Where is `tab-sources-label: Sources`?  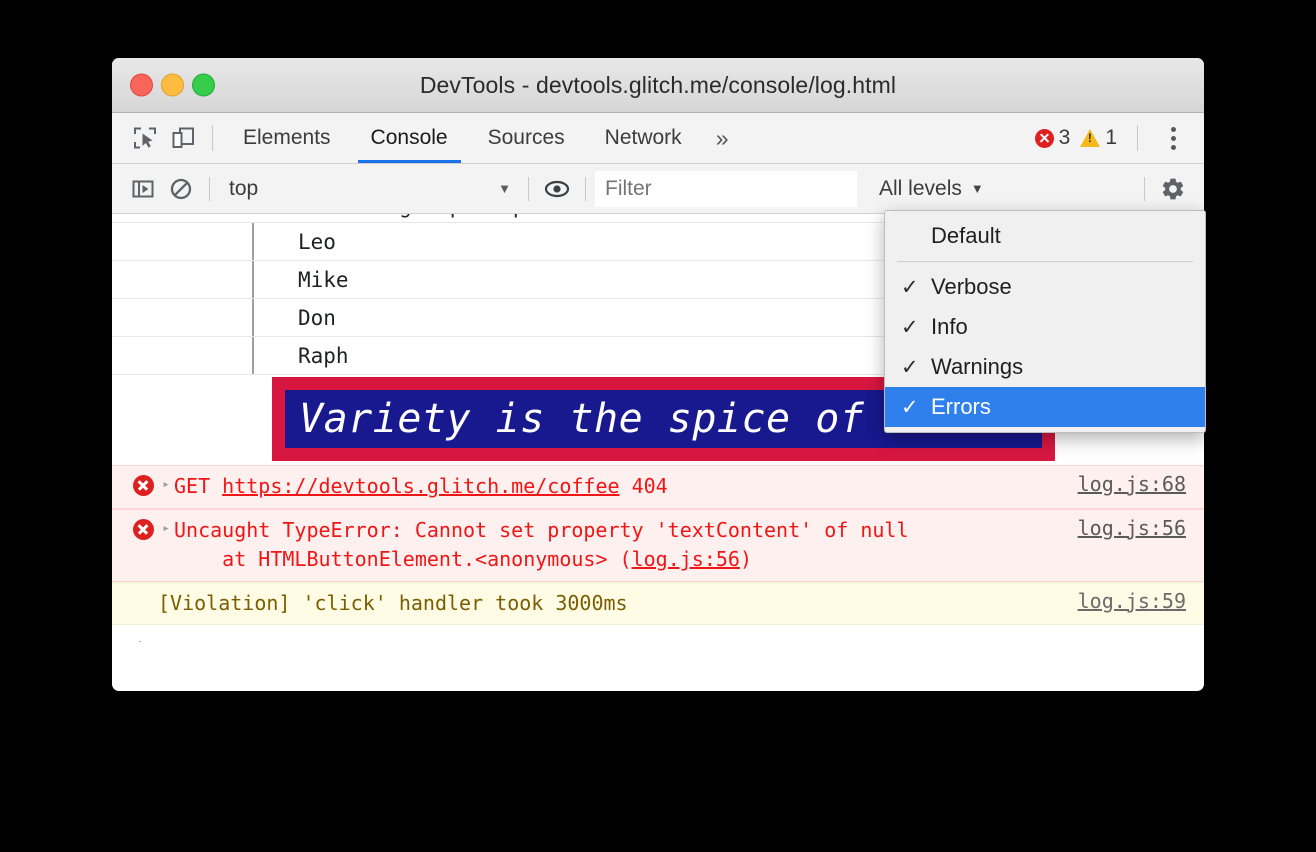 tab-sources-label: Sources is located at coordinates (526, 137).